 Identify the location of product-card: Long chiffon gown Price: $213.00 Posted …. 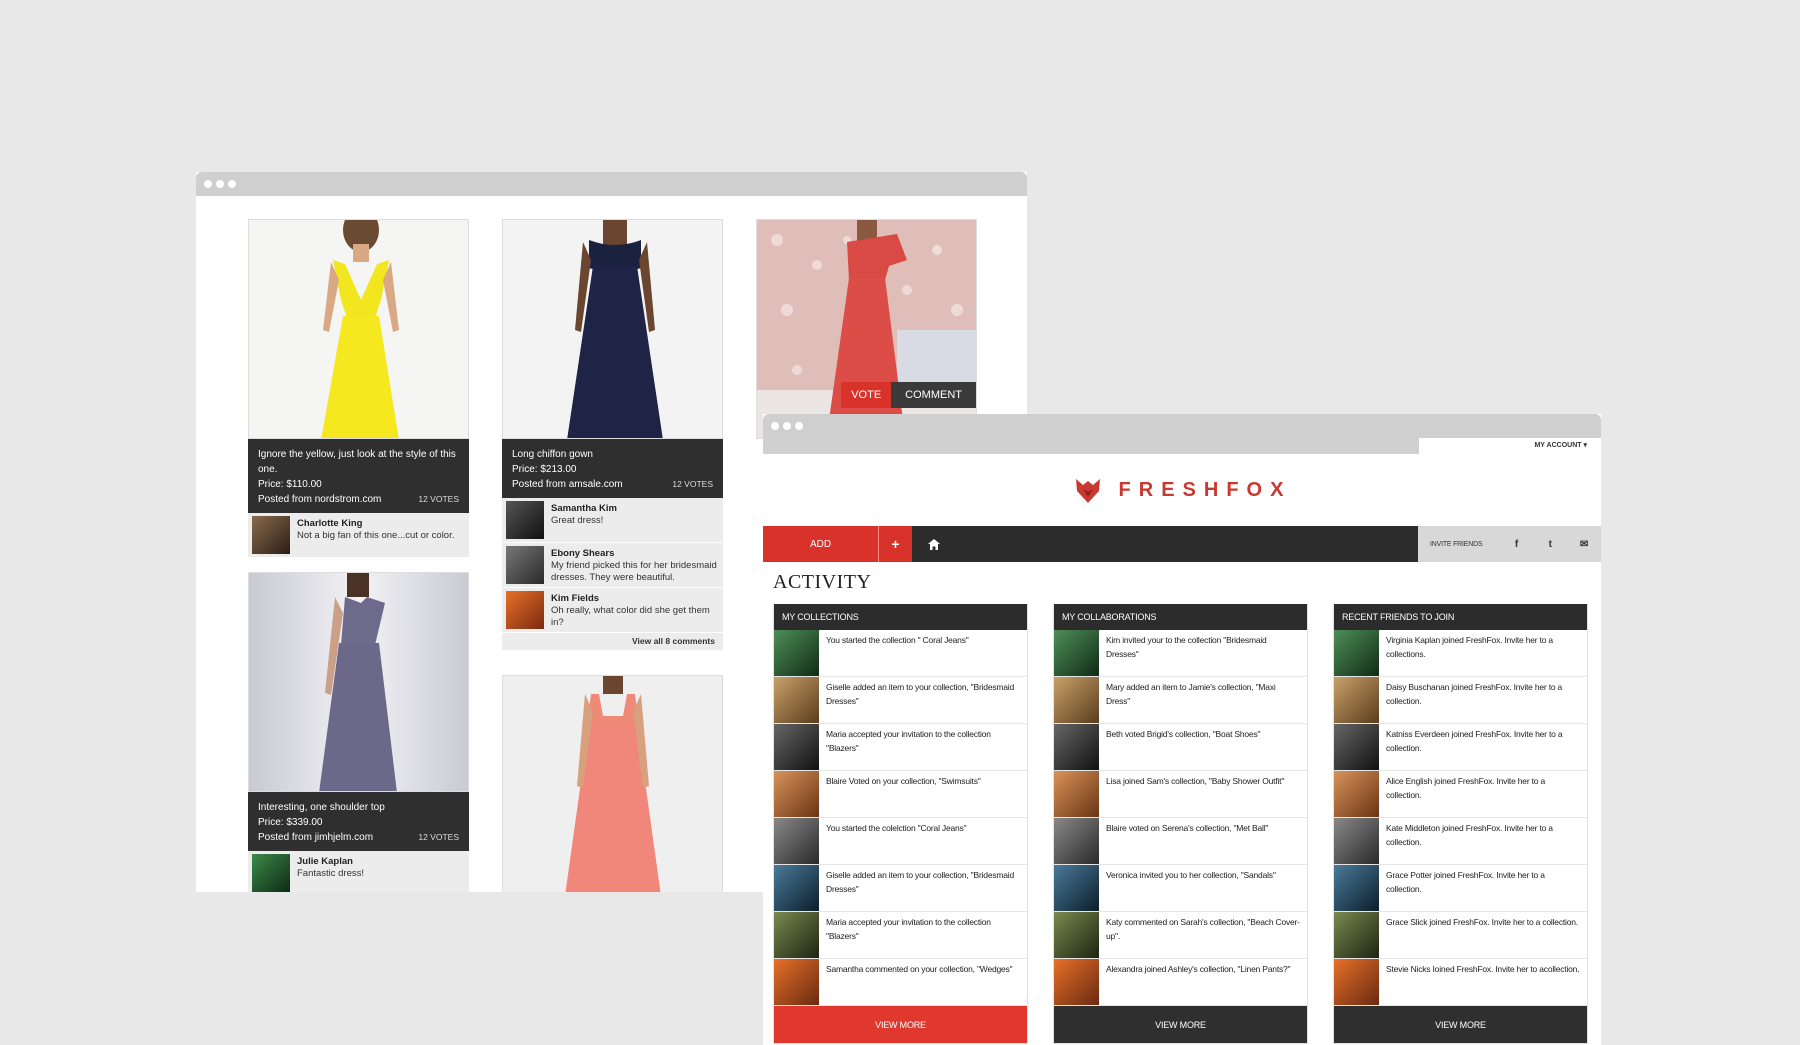
(612, 434).